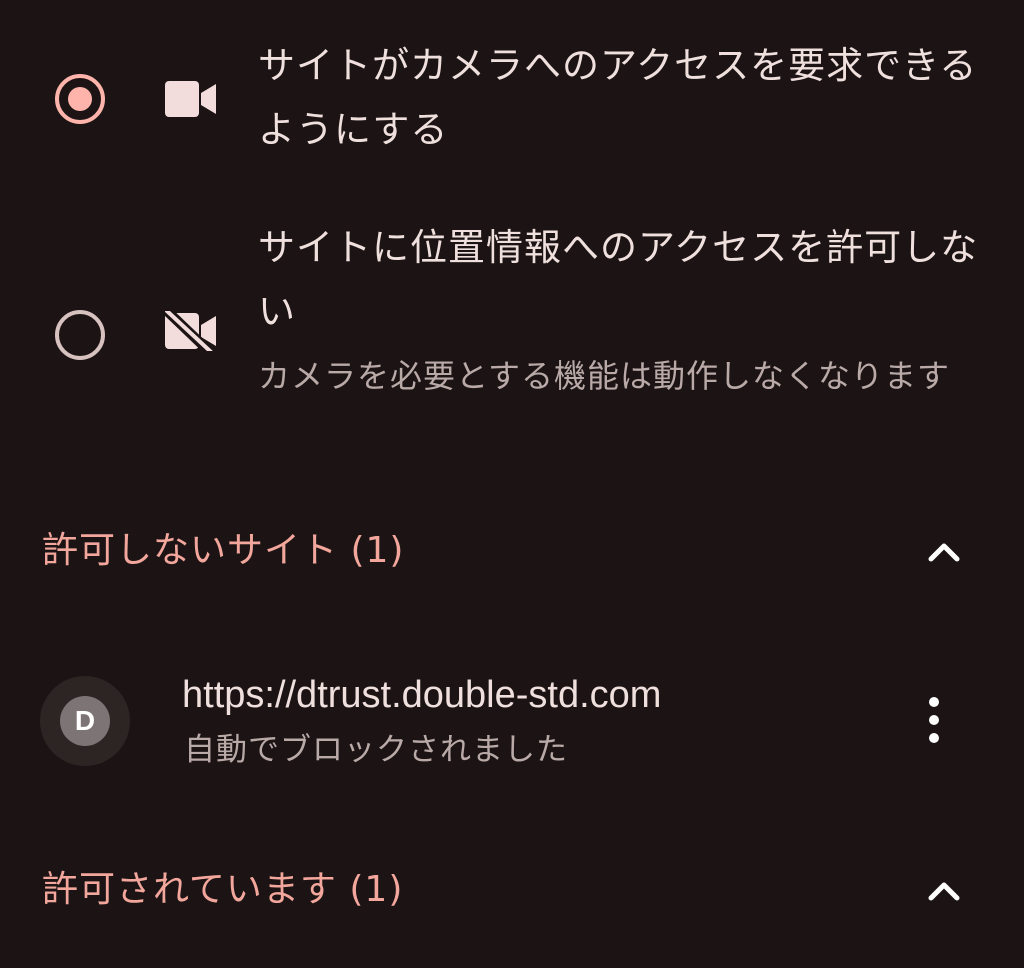 The image size is (1024, 968). I want to click on allowed-sites-title: 許可されています (1), so click(223, 889).